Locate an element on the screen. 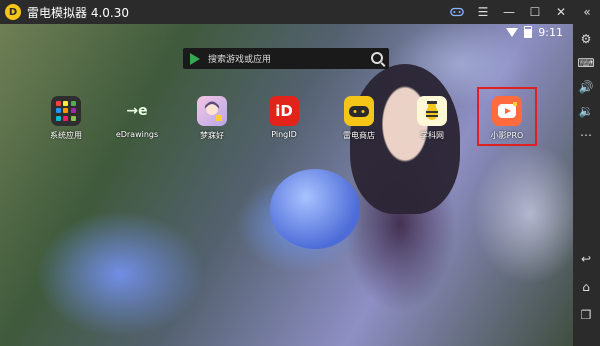 Image resolution: width=600 pixels, height=346 pixels. keyboard-icon: ⌨ is located at coordinates (585, 63).